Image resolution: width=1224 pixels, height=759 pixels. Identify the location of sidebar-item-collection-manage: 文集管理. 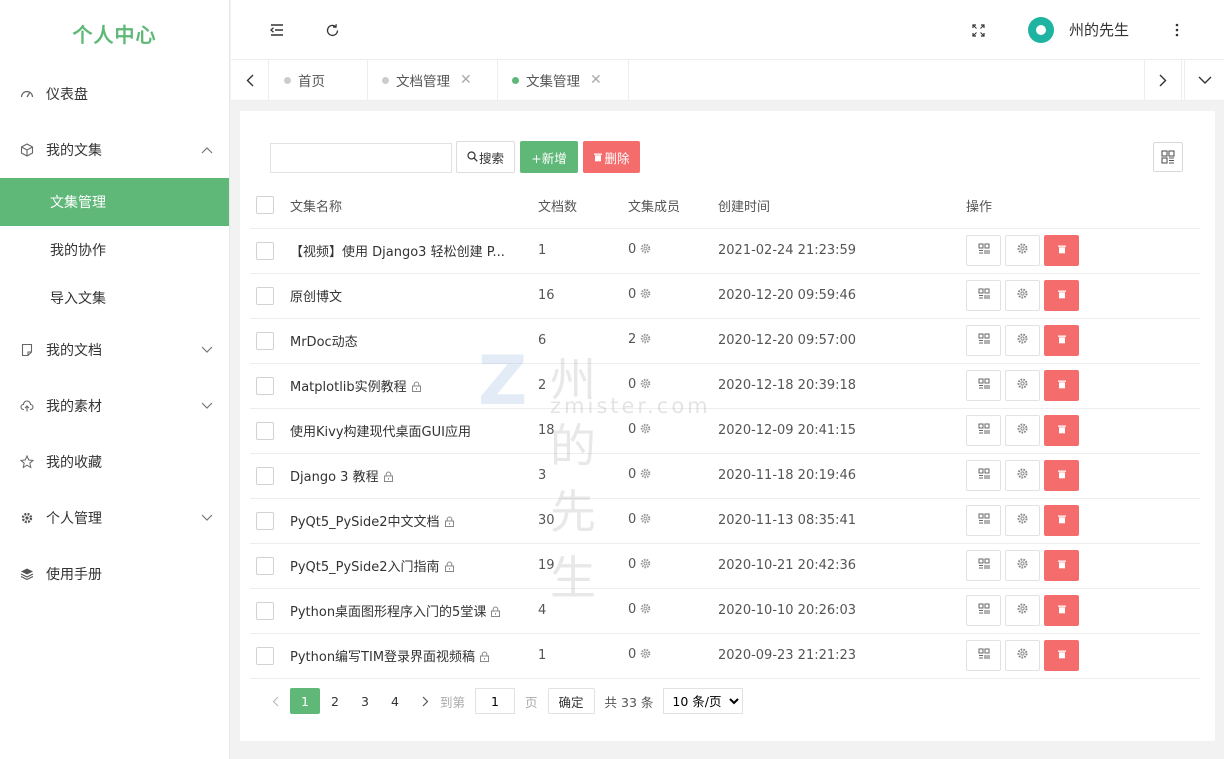
(114, 202).